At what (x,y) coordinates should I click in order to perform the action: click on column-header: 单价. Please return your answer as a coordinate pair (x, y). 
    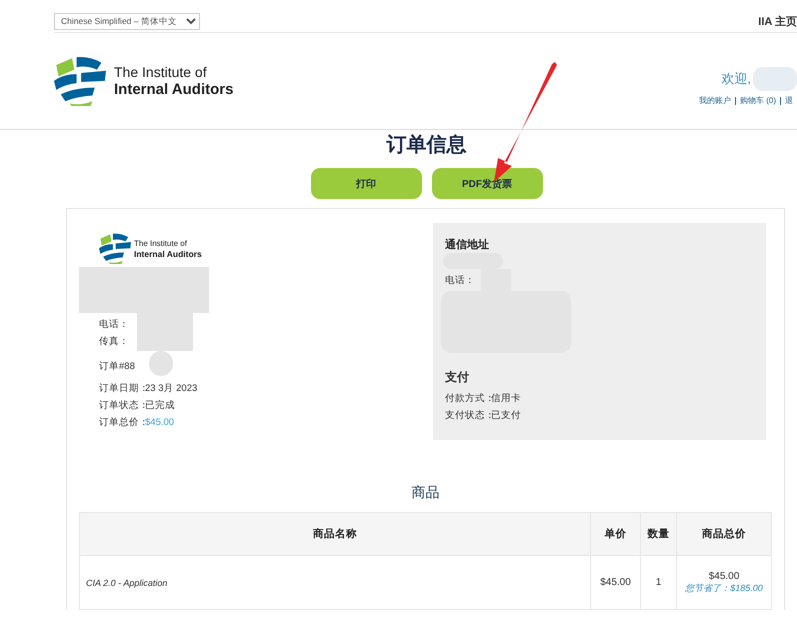
    Looking at the image, I should click on (615, 534).